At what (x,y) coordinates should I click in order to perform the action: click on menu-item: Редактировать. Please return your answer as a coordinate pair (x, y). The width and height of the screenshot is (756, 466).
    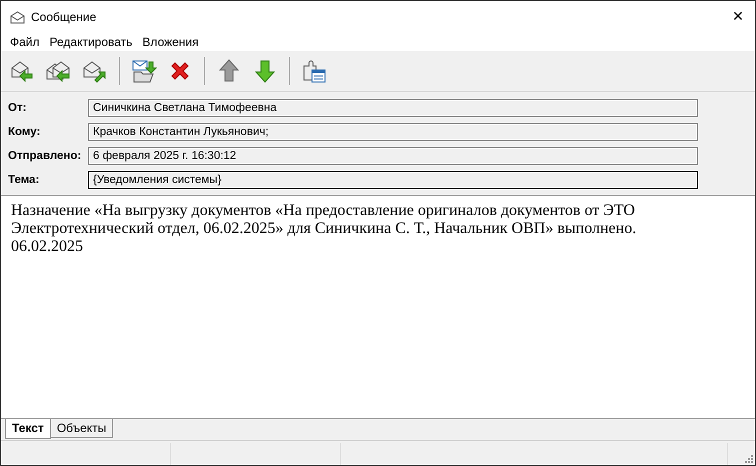
    Looking at the image, I should click on (91, 42).